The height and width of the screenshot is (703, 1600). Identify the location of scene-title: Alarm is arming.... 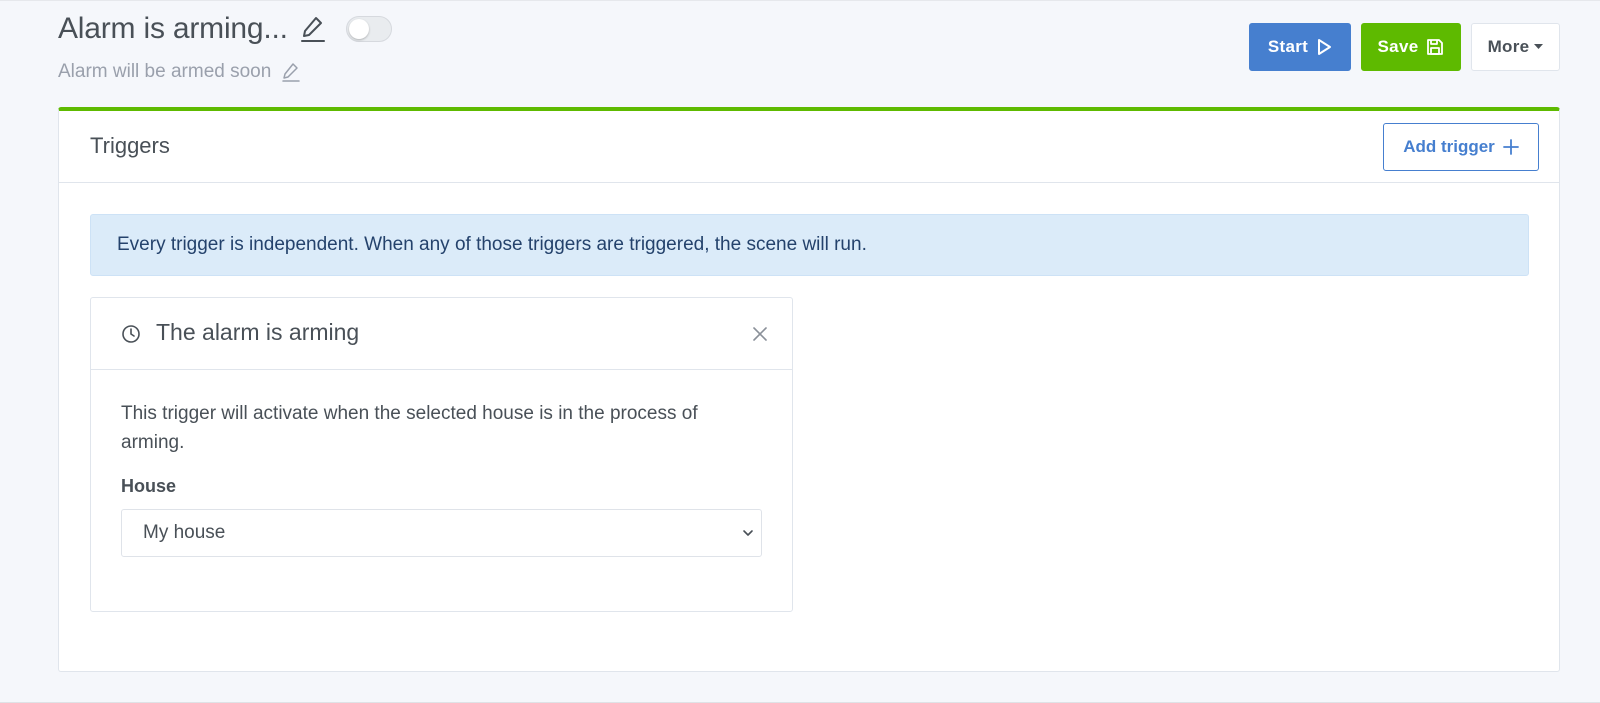
(173, 28).